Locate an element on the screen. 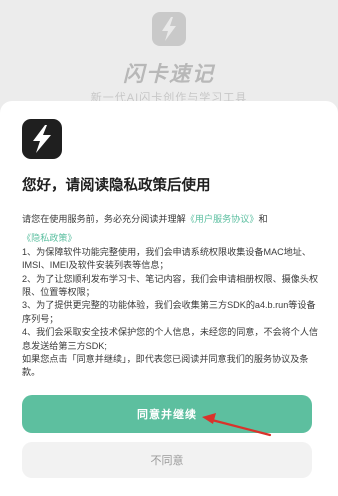 The height and width of the screenshot is (496, 338). red-arrow-icon is located at coordinates (237, 425).